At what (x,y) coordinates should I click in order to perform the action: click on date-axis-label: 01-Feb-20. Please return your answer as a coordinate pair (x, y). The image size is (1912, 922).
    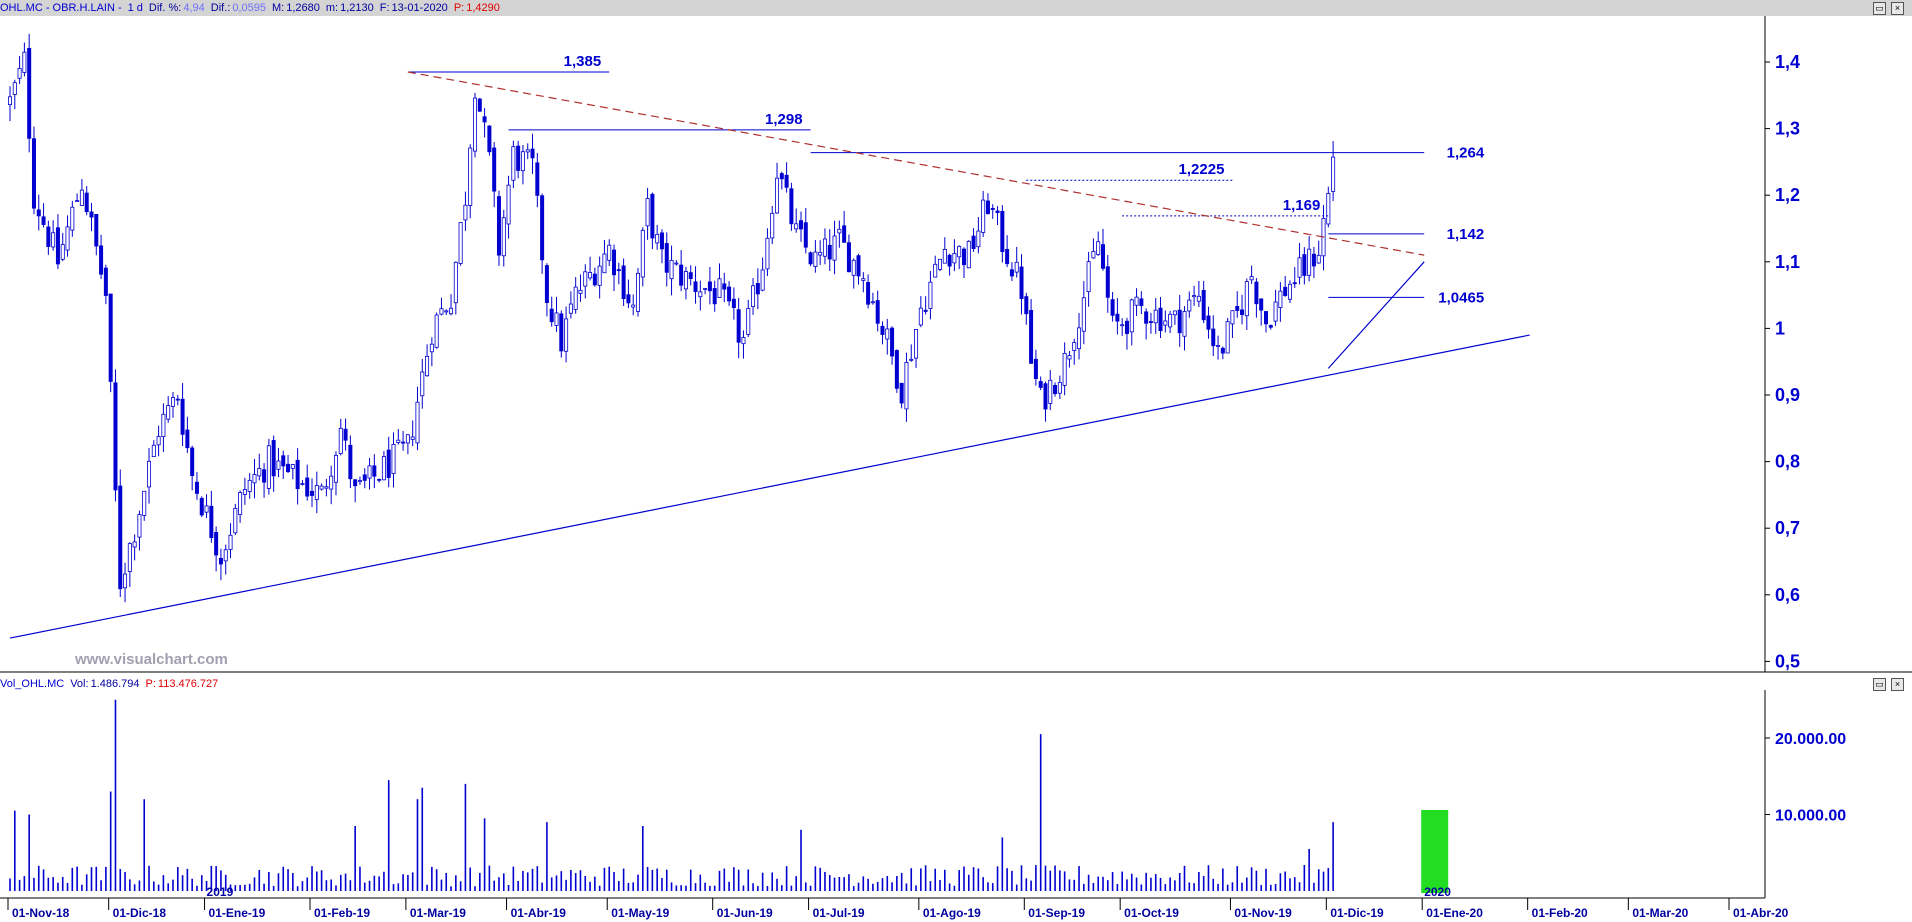
    Looking at the image, I should click on (1560, 913).